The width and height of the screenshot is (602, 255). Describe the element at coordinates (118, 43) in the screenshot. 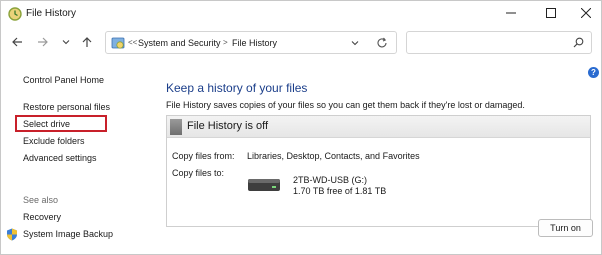

I see `control-panel-icon` at that location.